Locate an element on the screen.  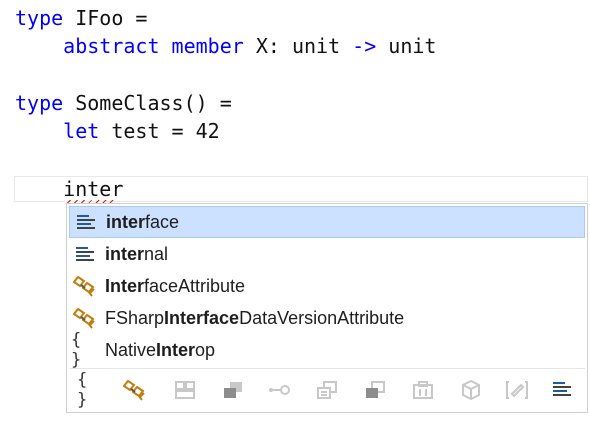
completion-item-fsharpinterfacedataversionattribute: FSharpInterfaceDataVersionAttribute is located at coordinates (327, 318).